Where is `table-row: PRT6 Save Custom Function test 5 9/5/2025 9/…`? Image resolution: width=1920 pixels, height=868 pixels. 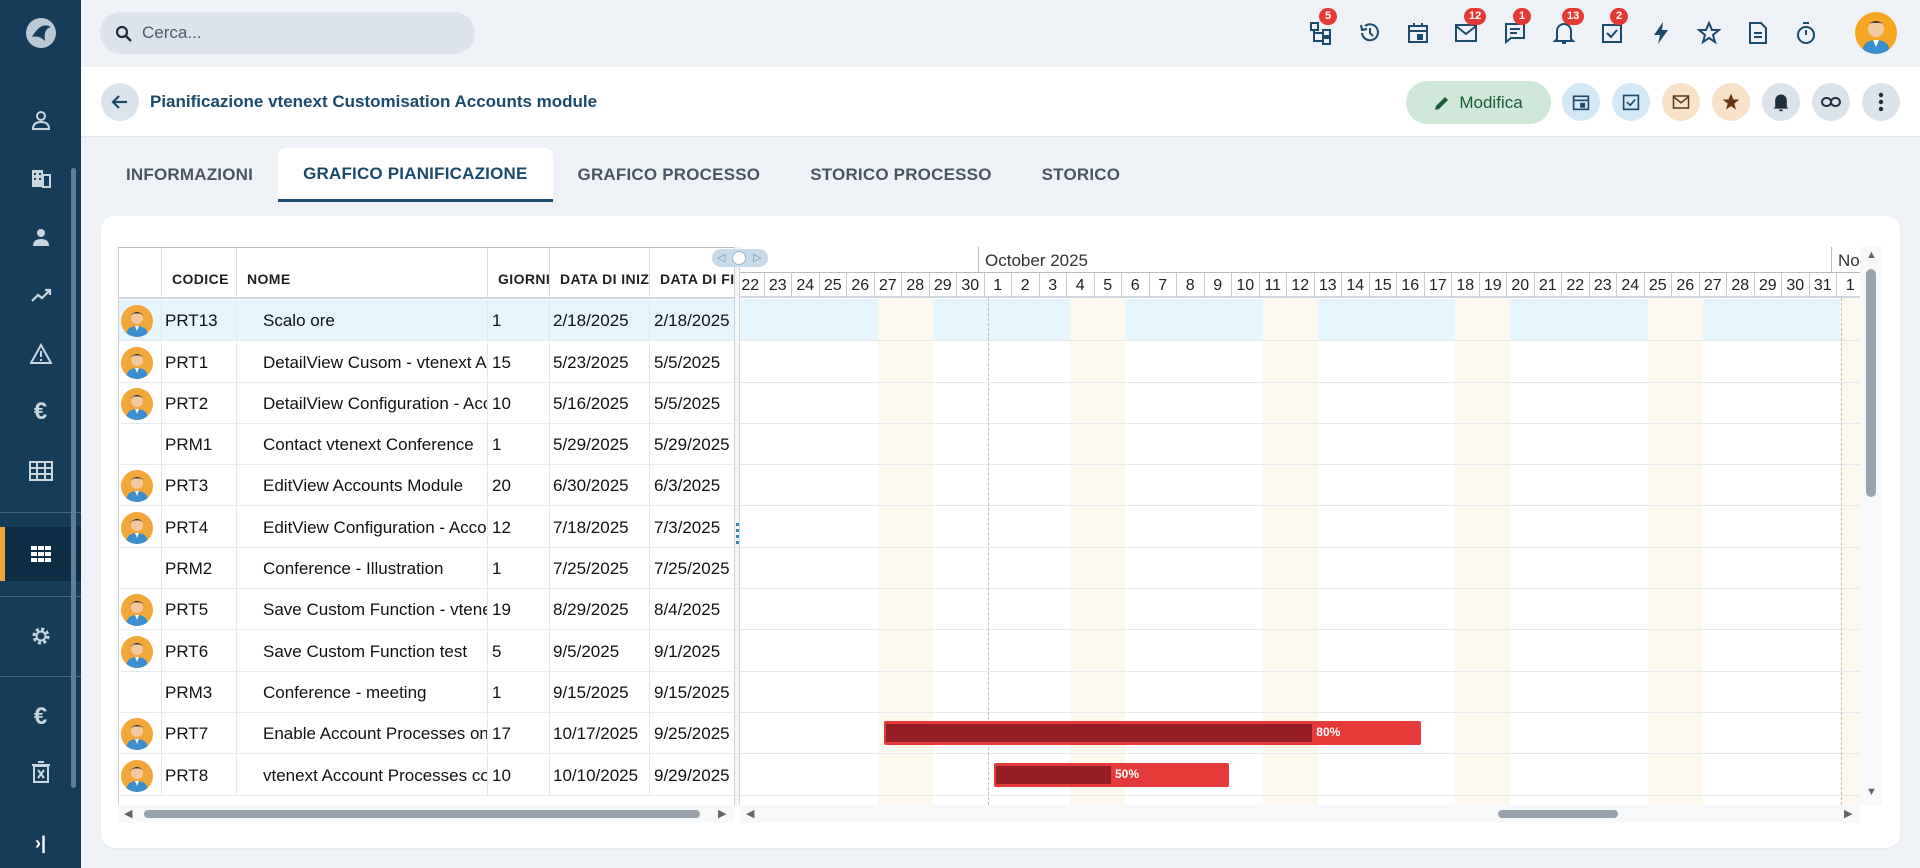 table-row: PRT6 Save Custom Function test 5 9/5/2025 9/… is located at coordinates (426, 651).